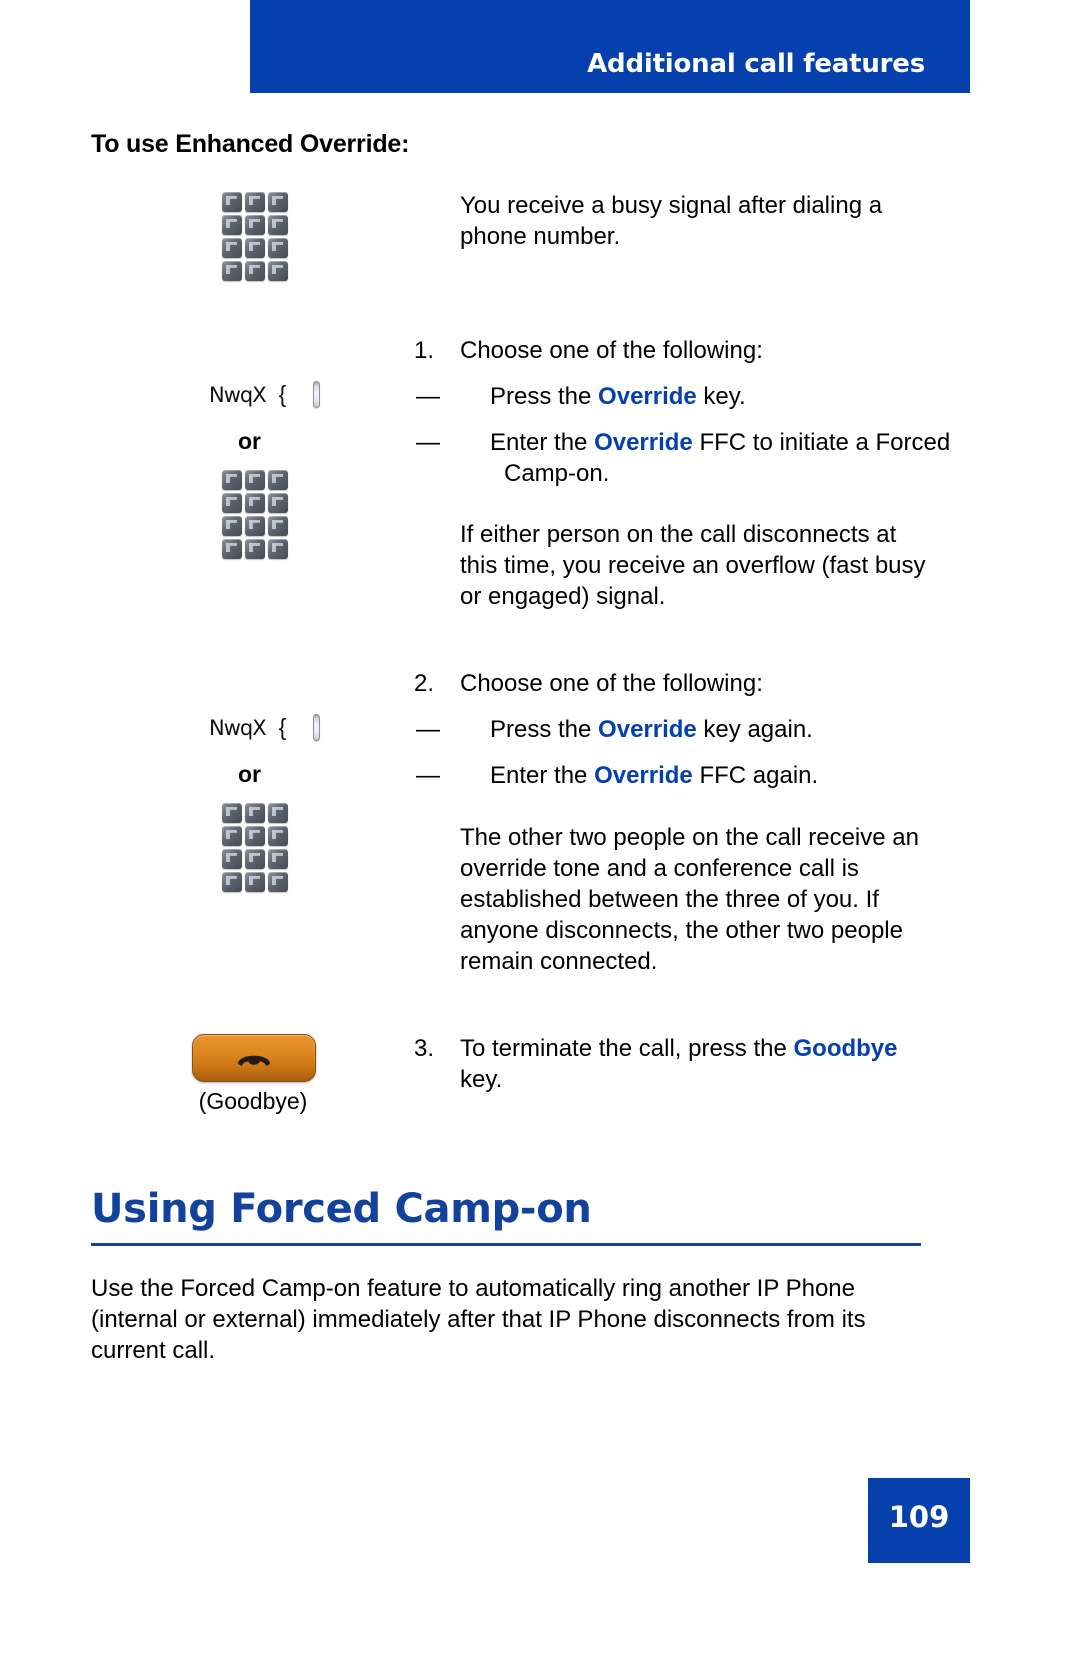 This screenshot has height=1669, width=1080. I want to click on page-number: 109, so click(919, 1517).